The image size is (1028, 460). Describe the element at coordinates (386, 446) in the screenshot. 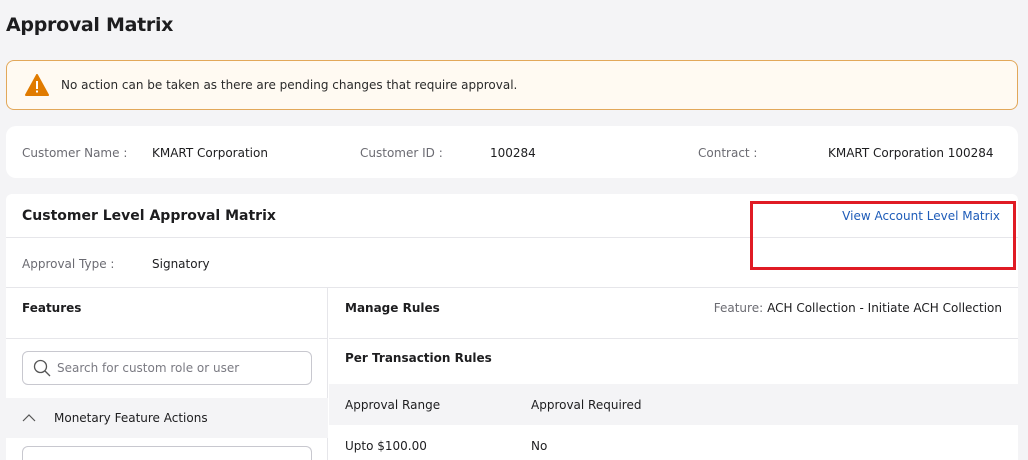

I see `approval-range-cell: Upto $100.00` at that location.